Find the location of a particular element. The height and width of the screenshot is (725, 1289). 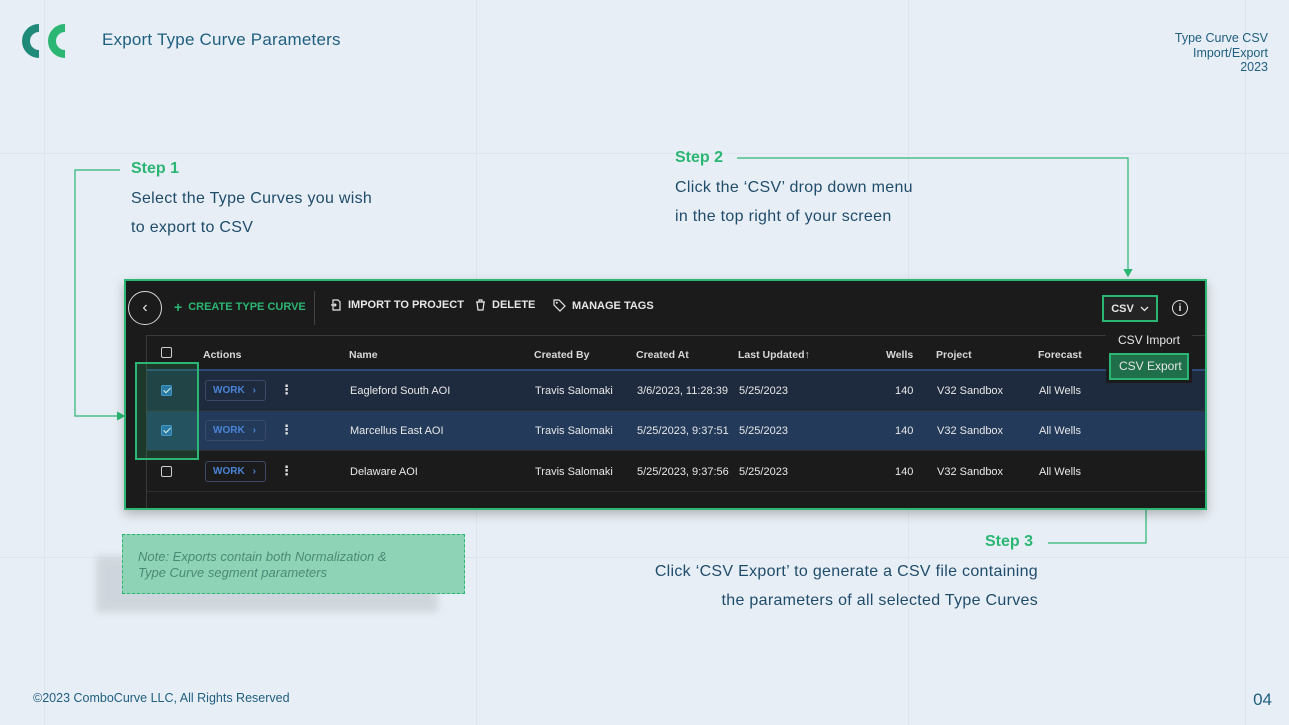

csv-dropdown-button: CSV is located at coordinates (1130, 308).